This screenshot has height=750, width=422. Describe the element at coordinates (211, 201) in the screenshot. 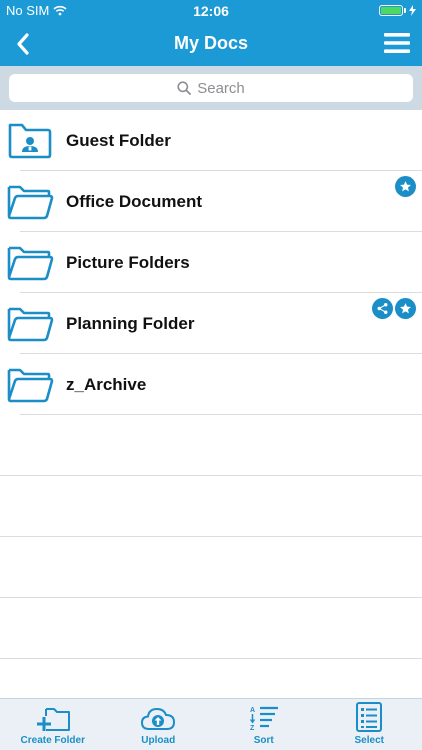

I see `folder-row-office-document: Office Document` at that location.